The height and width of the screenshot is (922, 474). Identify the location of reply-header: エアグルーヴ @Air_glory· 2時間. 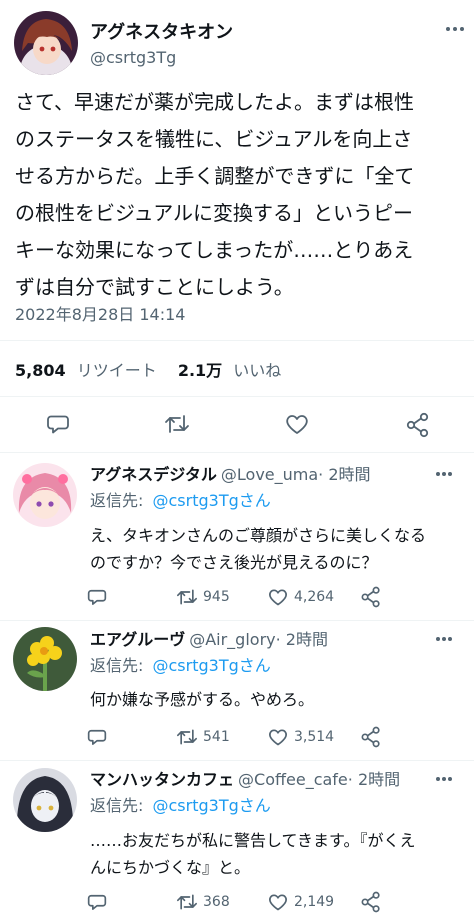
(209, 640).